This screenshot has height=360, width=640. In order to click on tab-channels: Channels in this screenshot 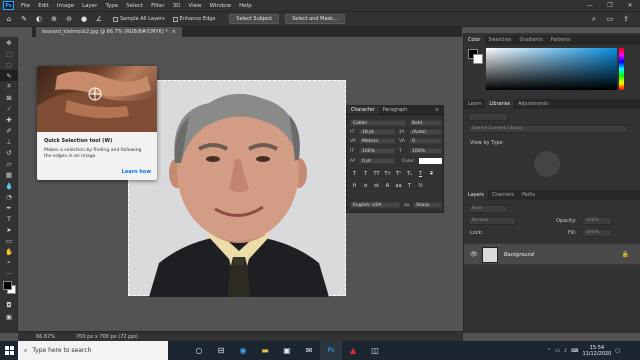, I will do `click(503, 195)`.